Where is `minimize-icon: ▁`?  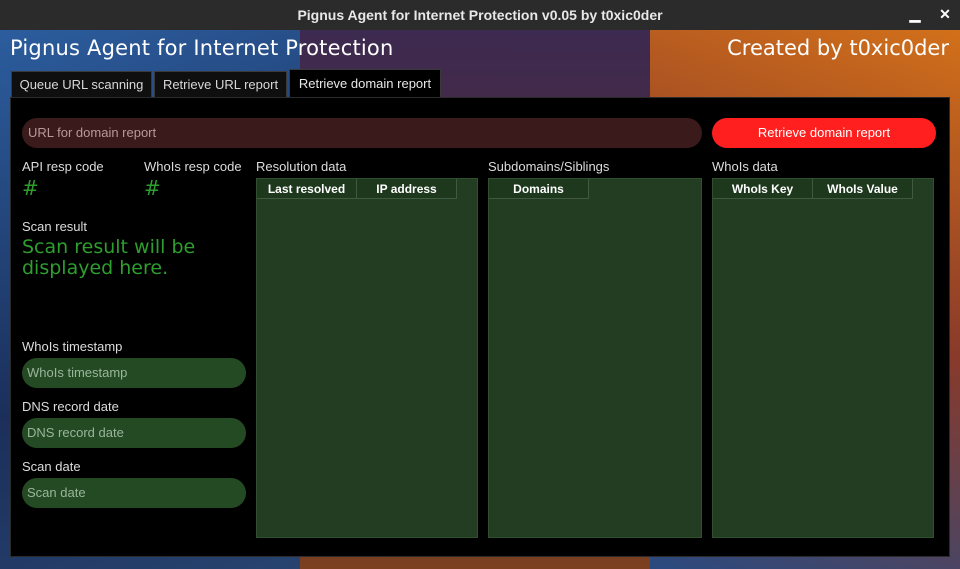
minimize-icon: ▁ is located at coordinates (915, 14).